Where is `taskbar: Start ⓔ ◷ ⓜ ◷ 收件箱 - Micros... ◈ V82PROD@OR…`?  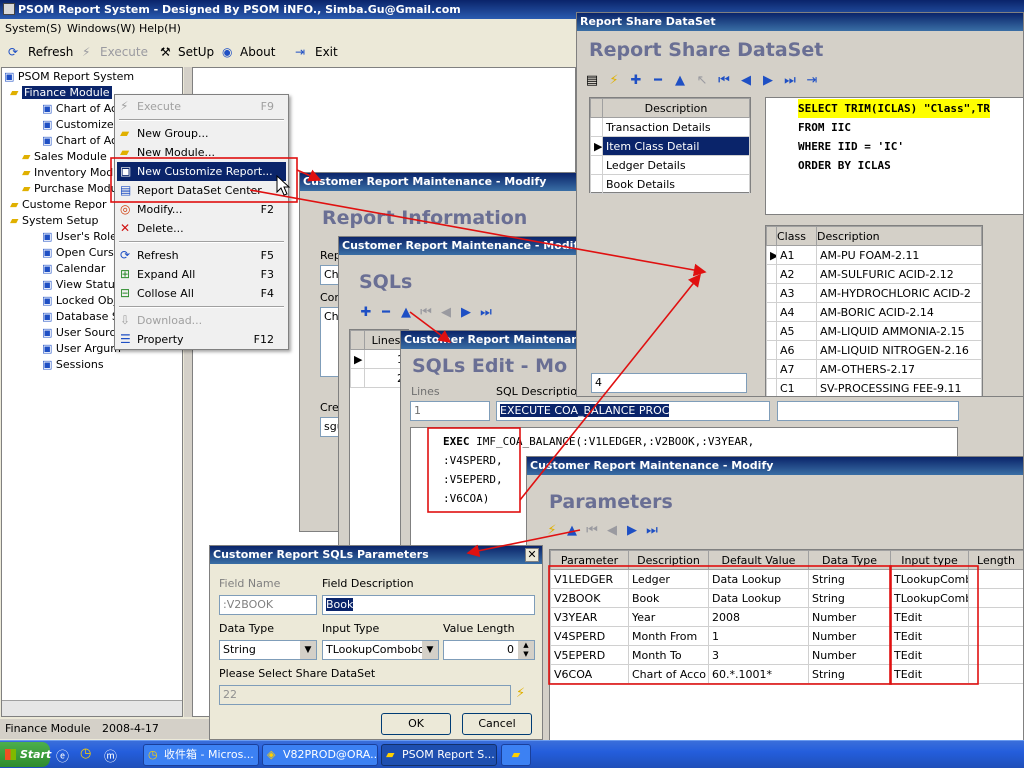 taskbar: Start ⓔ ◷ ⓜ ◷ 收件箱 - Micros... ◈ V82PROD@OR… is located at coordinates (512, 754).